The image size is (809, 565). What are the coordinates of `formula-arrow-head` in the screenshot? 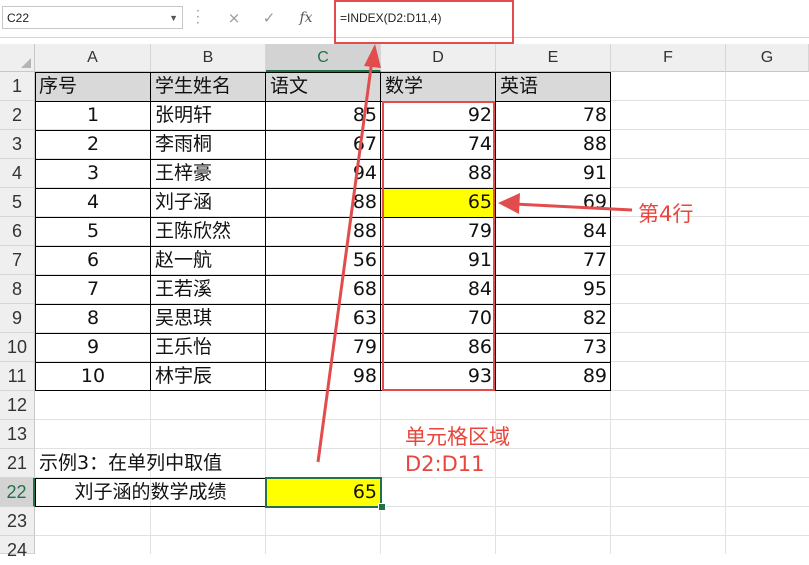 It's located at (372, 56).